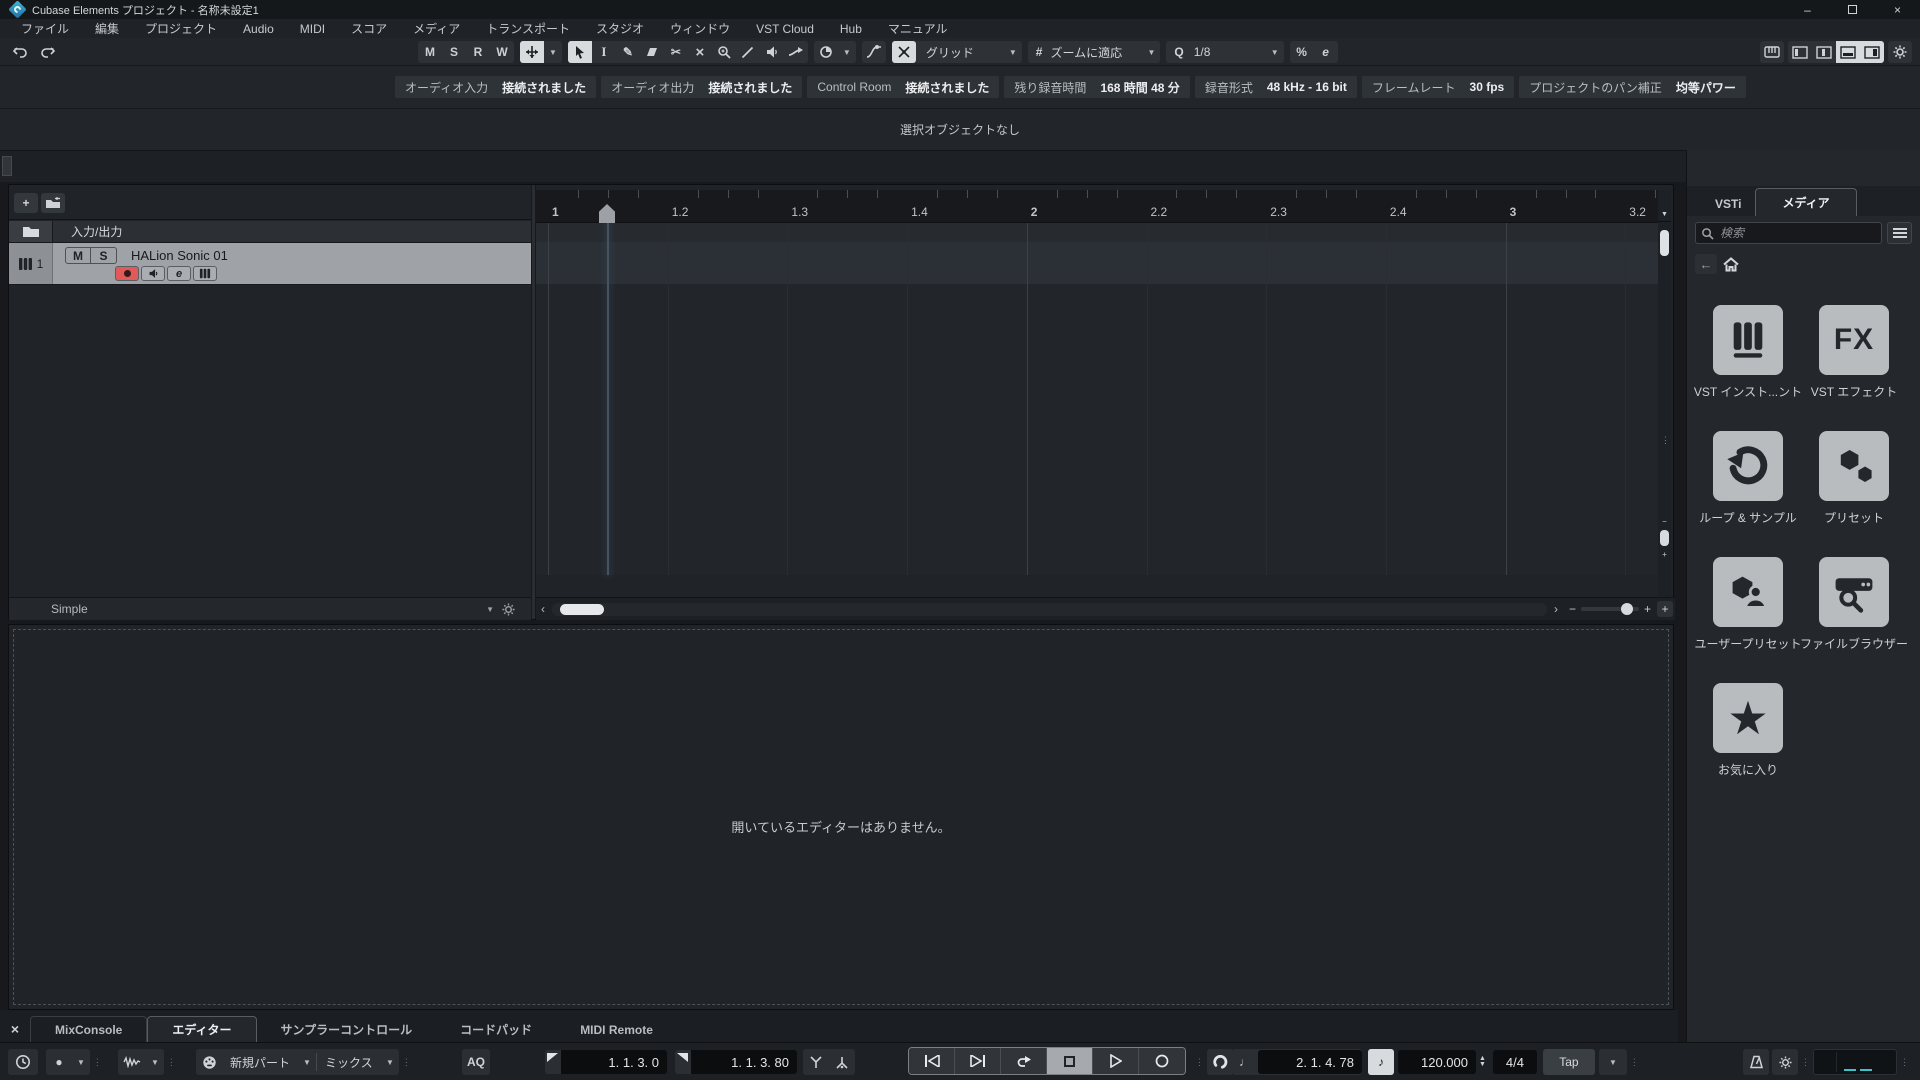  What do you see at coordinates (1854, 478) in the screenshot?
I see `media-tile-3: プリセット` at bounding box center [1854, 478].